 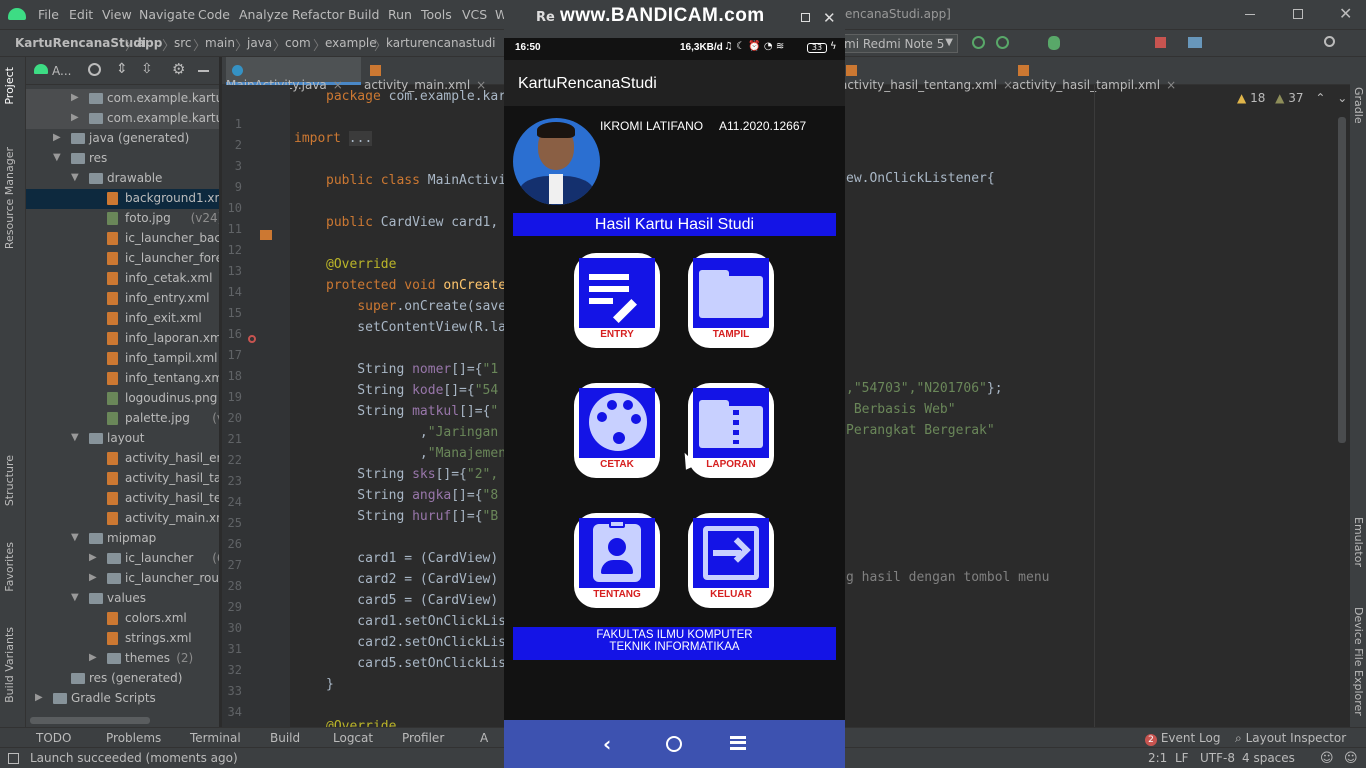 I want to click on apply-changes-icon, so click(x=1002, y=42).